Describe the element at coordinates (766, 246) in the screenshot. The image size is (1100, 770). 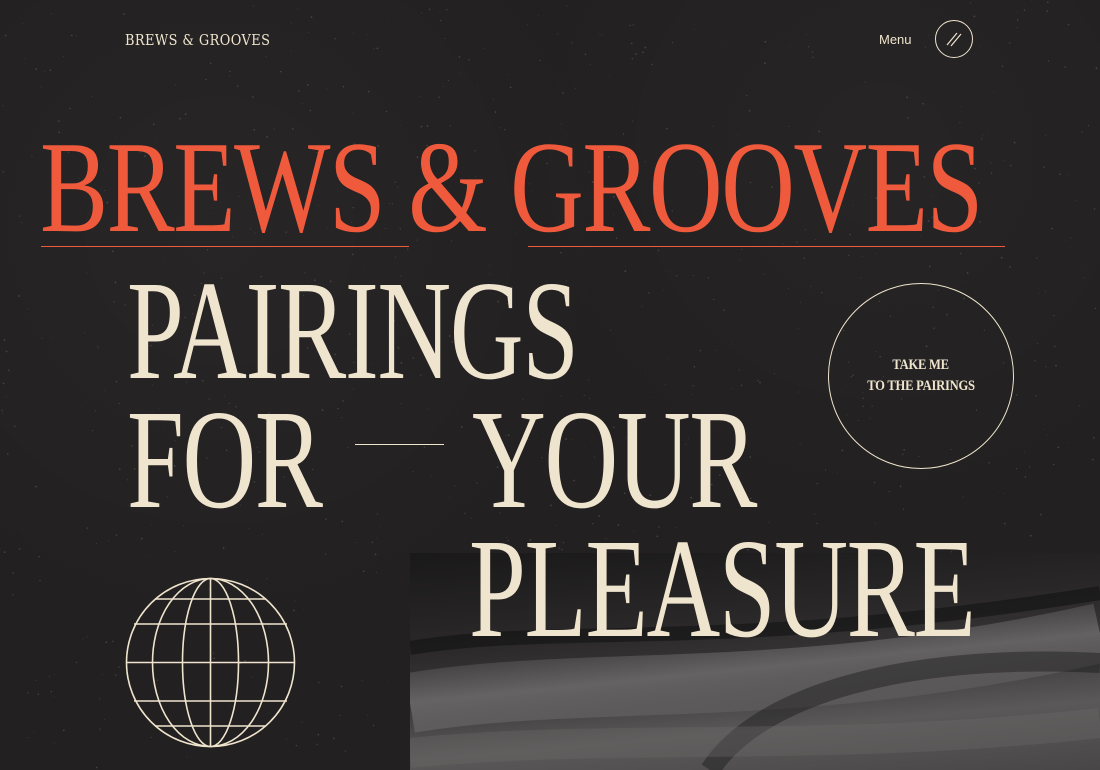
I see `title-underline-right` at that location.